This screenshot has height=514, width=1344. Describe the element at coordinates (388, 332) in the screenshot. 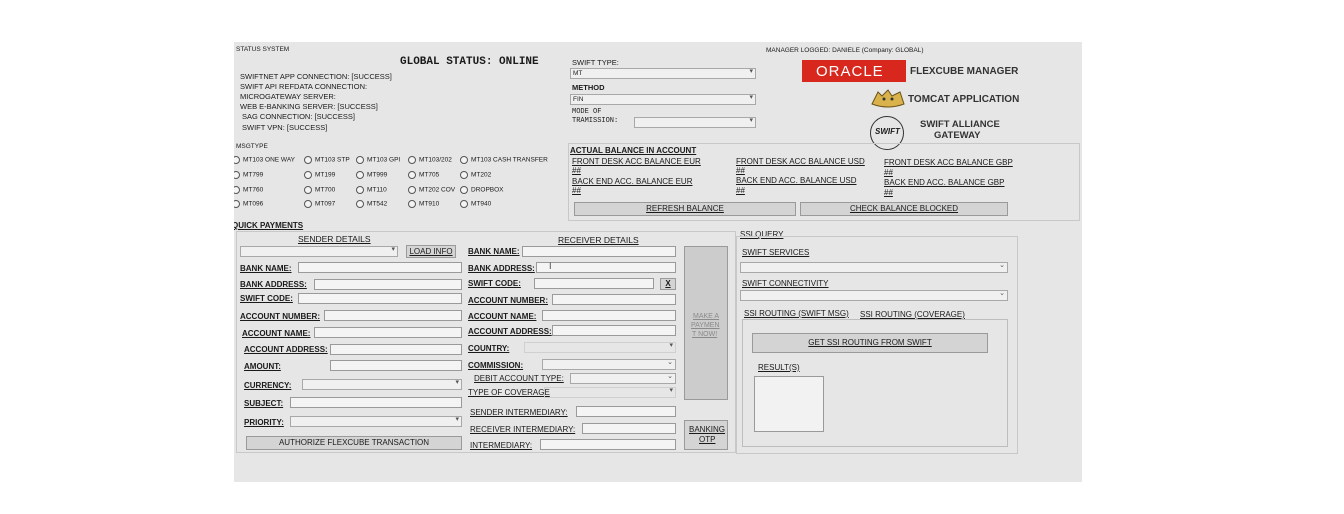

I see `sender-account-name-field` at that location.